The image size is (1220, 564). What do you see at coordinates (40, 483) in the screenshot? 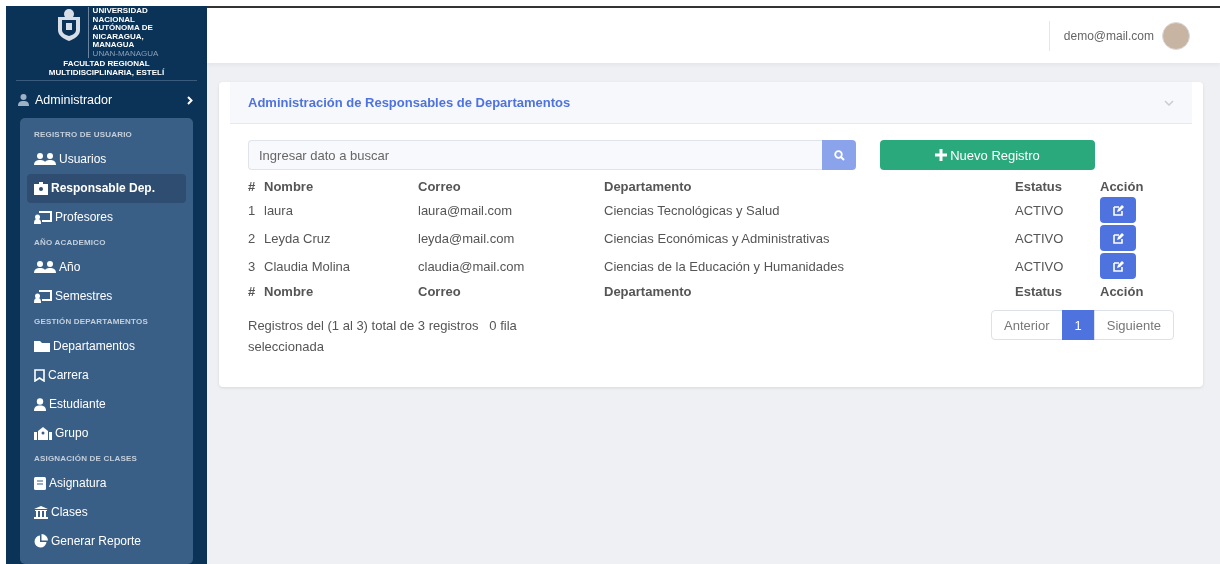
I see `book-icon` at bounding box center [40, 483].